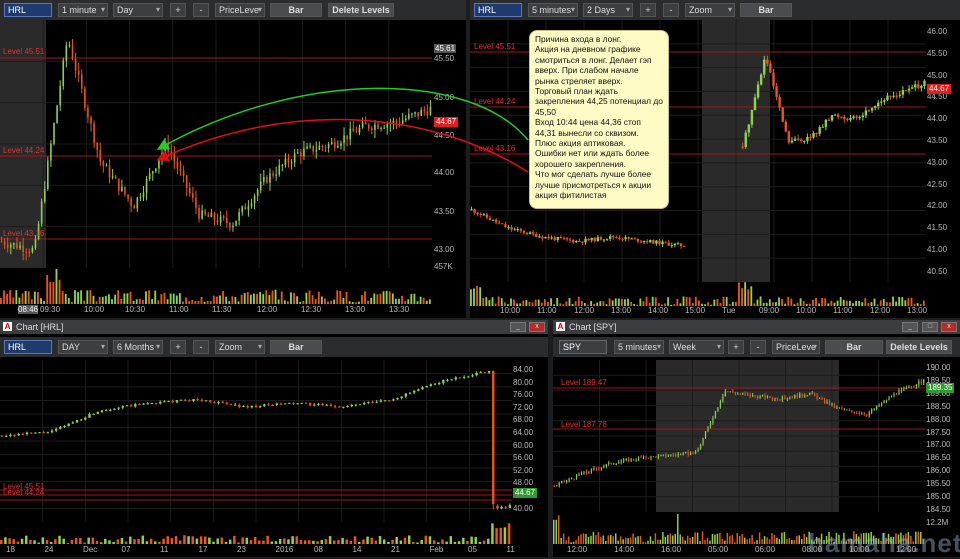  I want to click on range-select: Week, so click(696, 347).